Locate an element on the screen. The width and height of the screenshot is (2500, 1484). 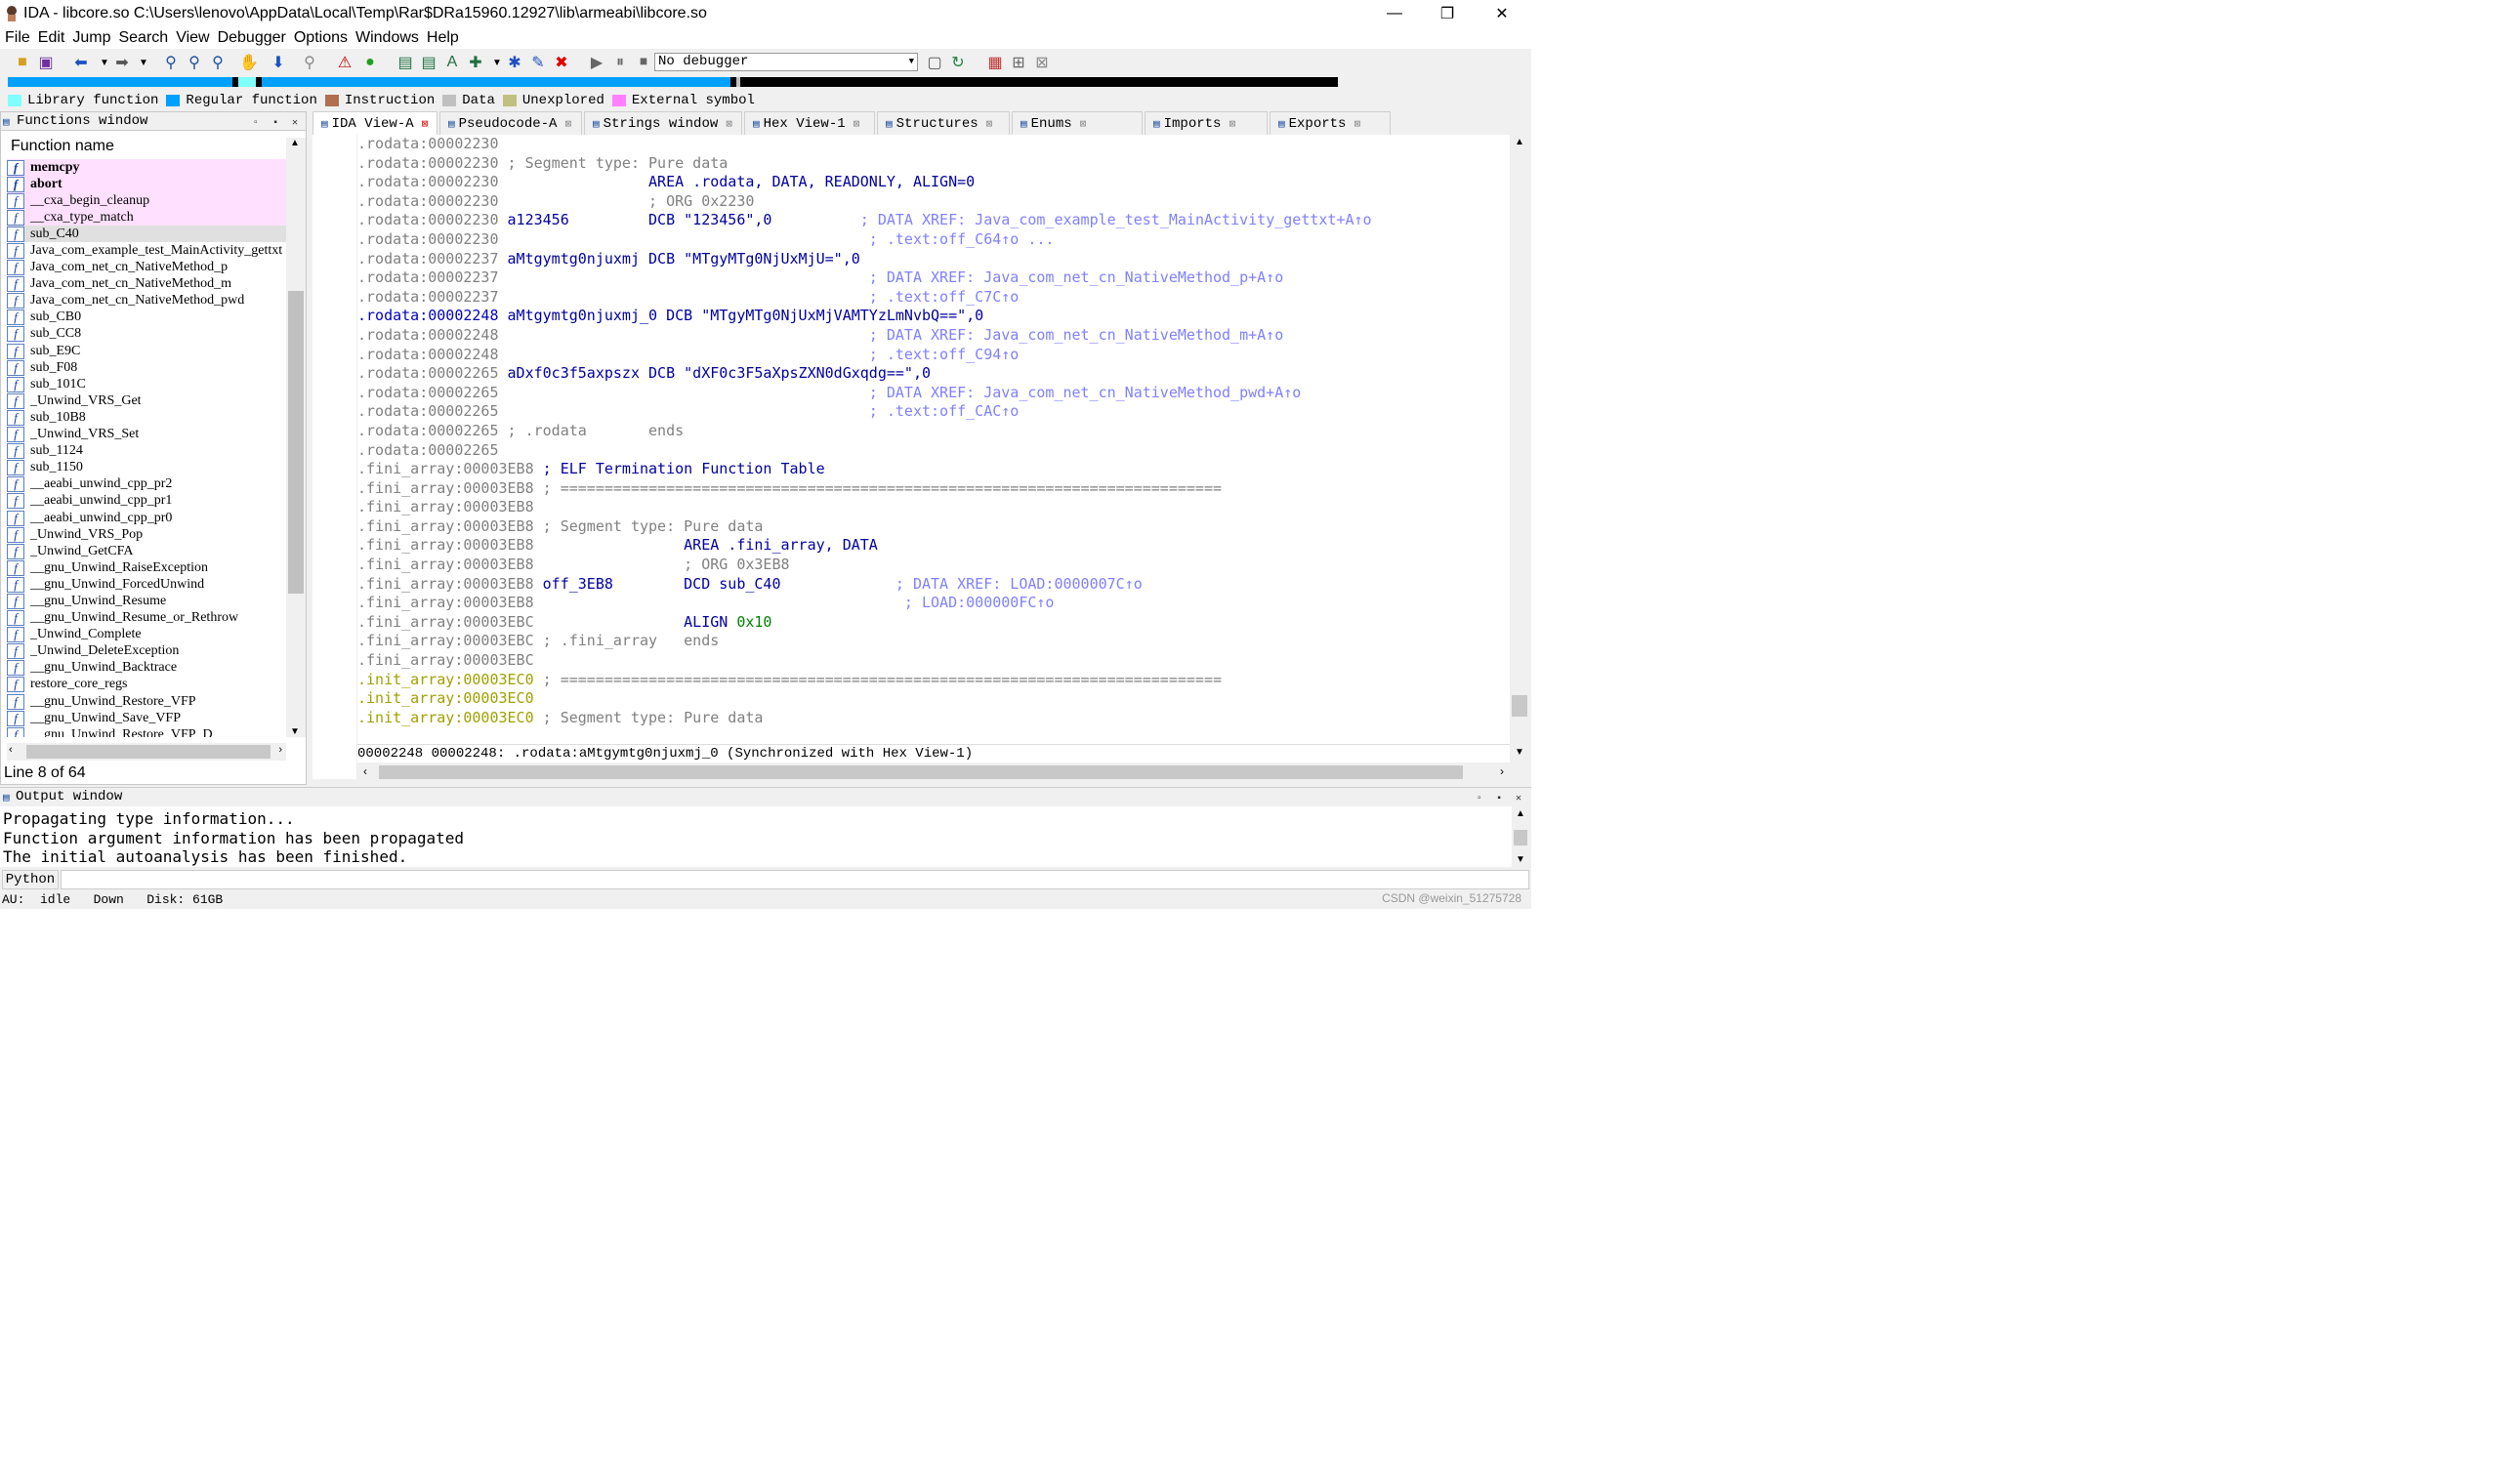
disasm-line: •.fini_array:00003EBC ALIGN 0x10 is located at coordinates (933, 623).